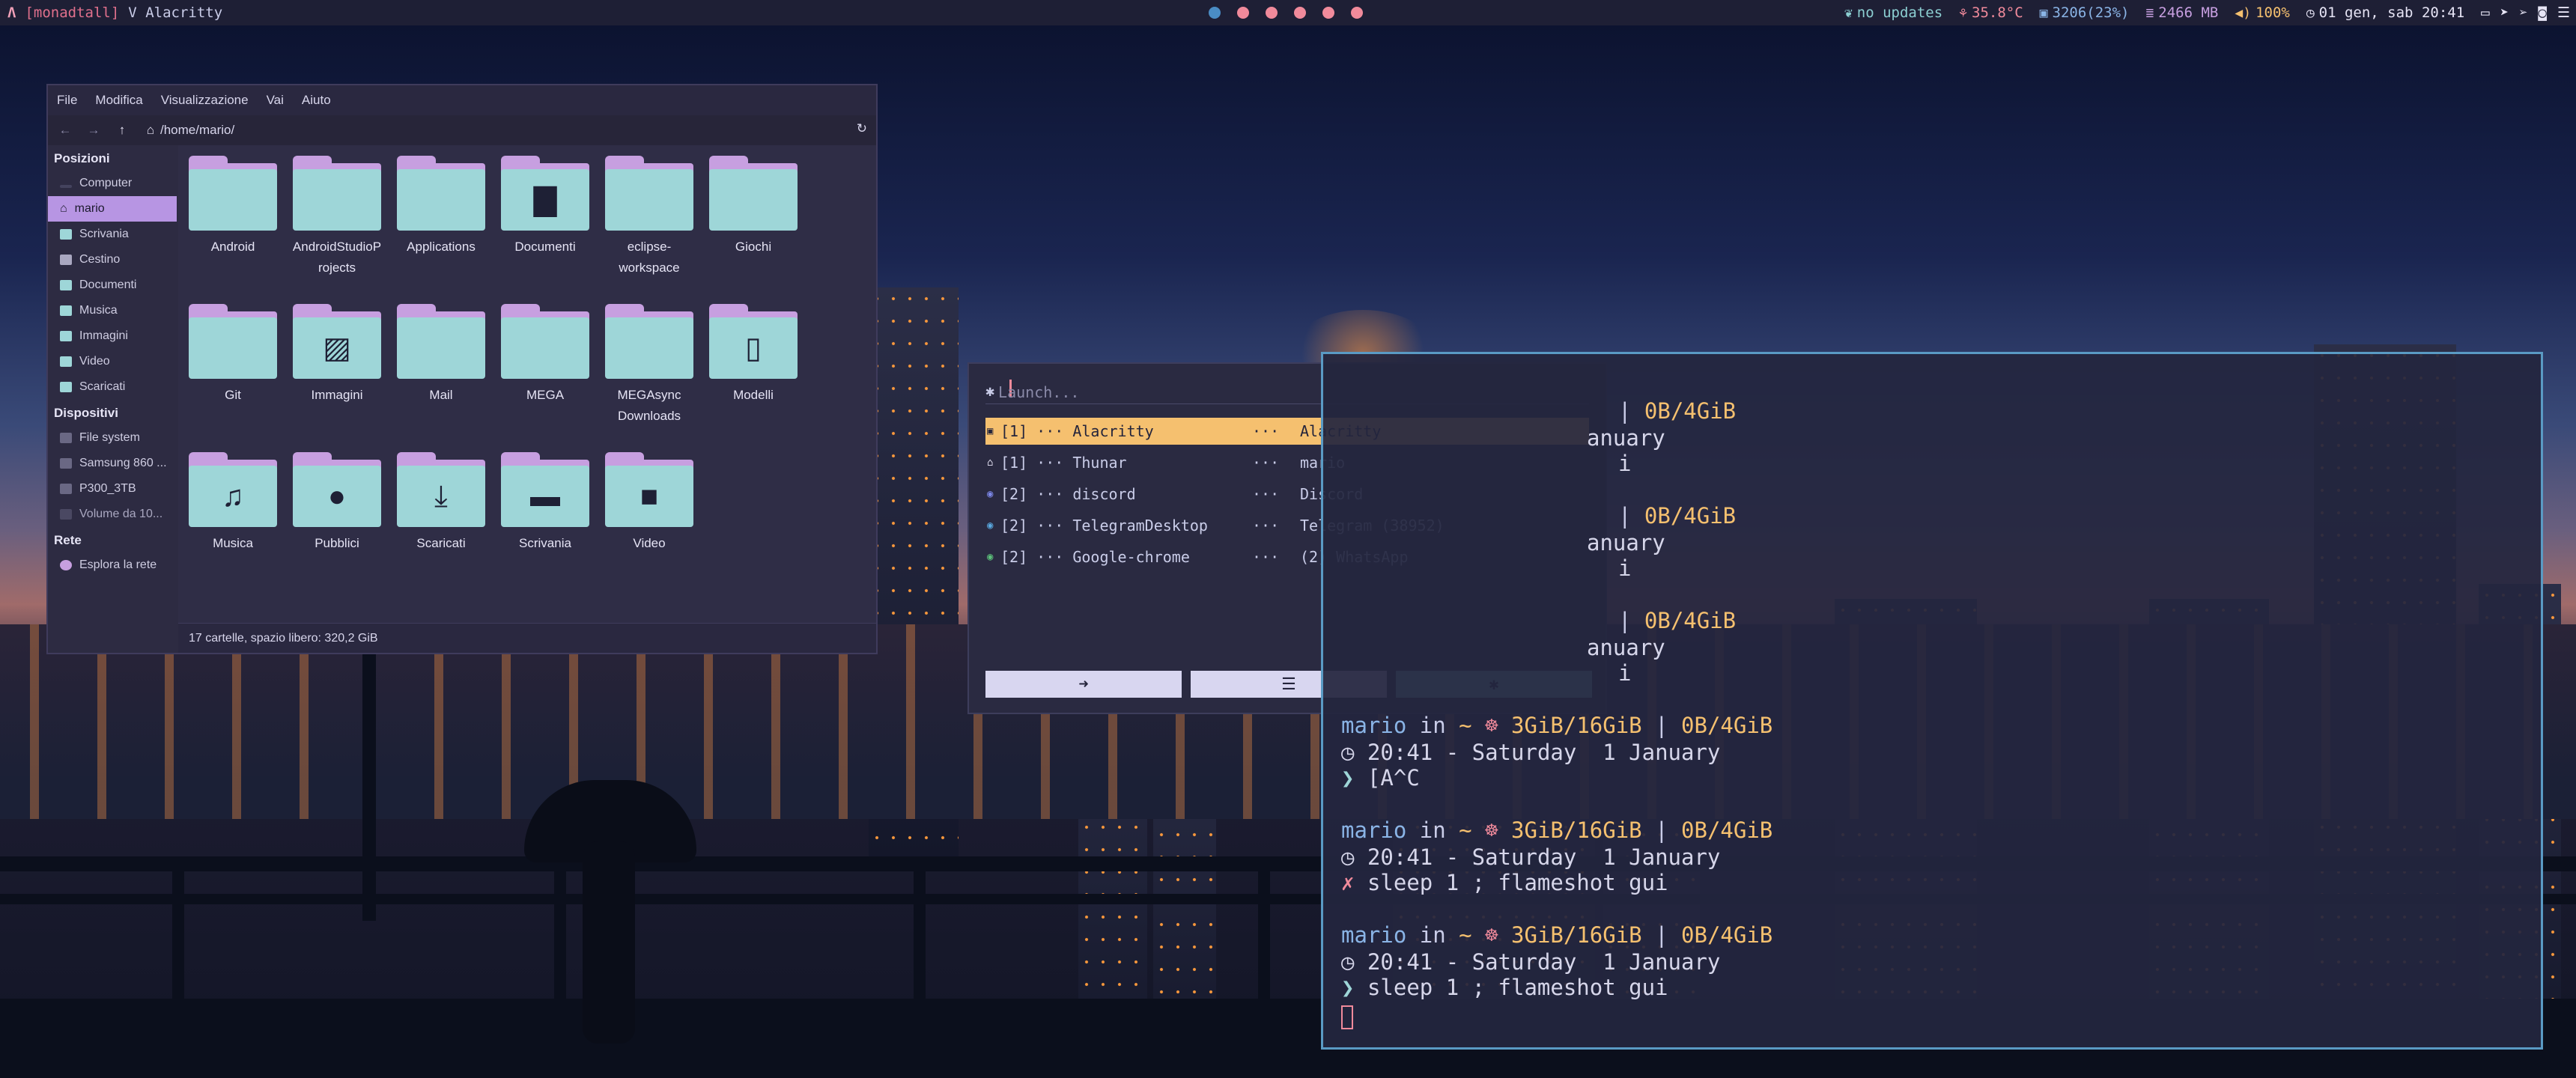  What do you see at coordinates (275, 100) in the screenshot?
I see `menu-vai: Vai` at bounding box center [275, 100].